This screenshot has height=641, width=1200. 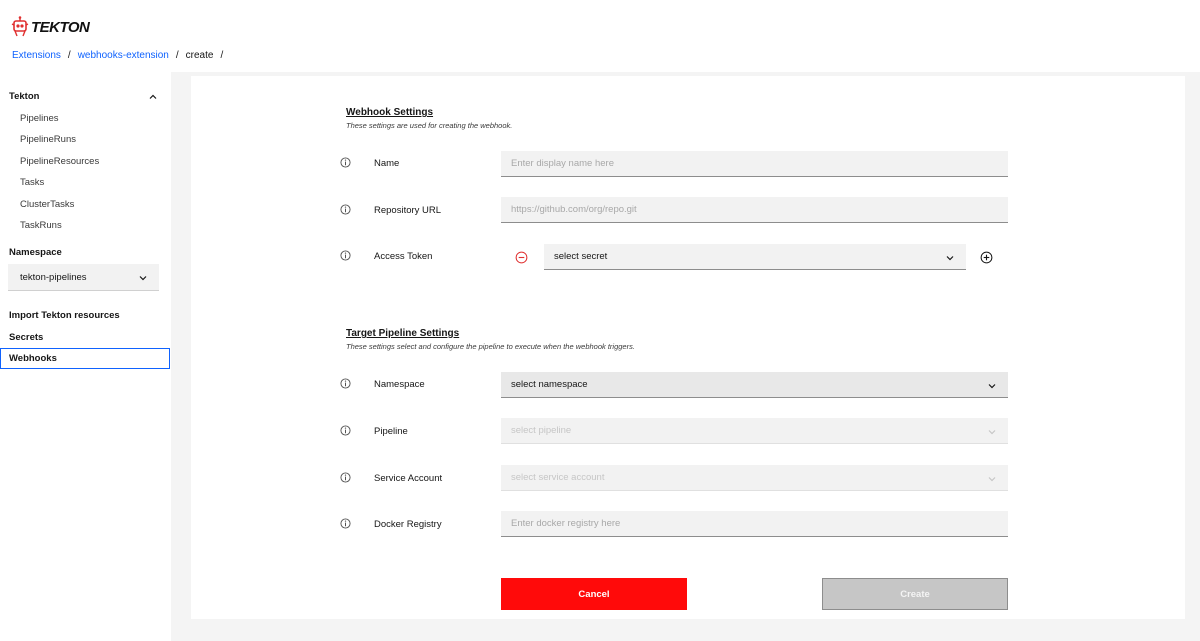 What do you see at coordinates (549, 384) in the screenshot?
I see `namespace-select-value: select namespace` at bounding box center [549, 384].